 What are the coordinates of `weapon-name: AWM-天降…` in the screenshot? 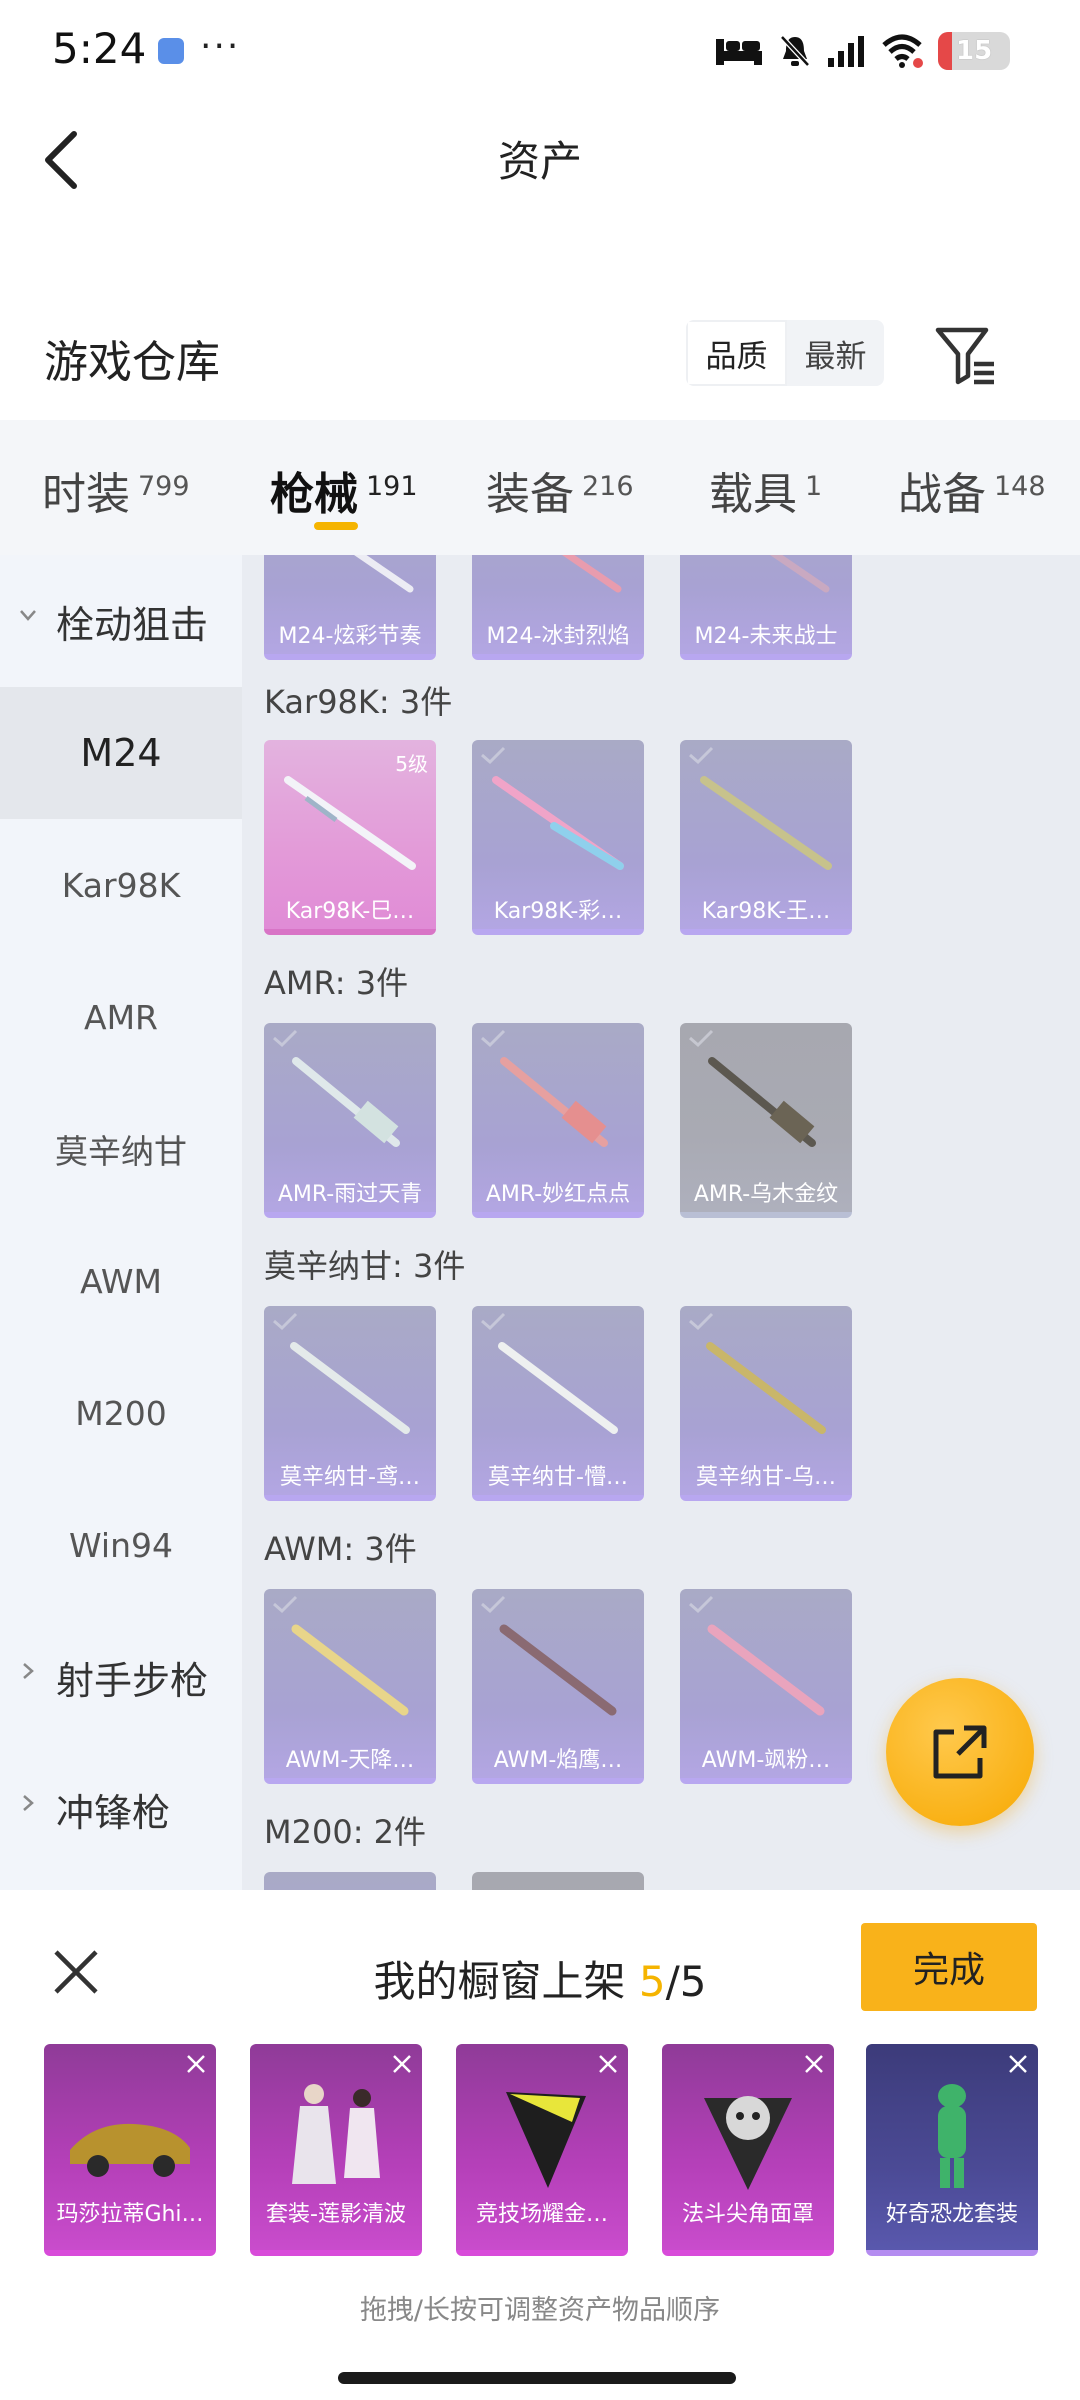 It's located at (350, 1760).